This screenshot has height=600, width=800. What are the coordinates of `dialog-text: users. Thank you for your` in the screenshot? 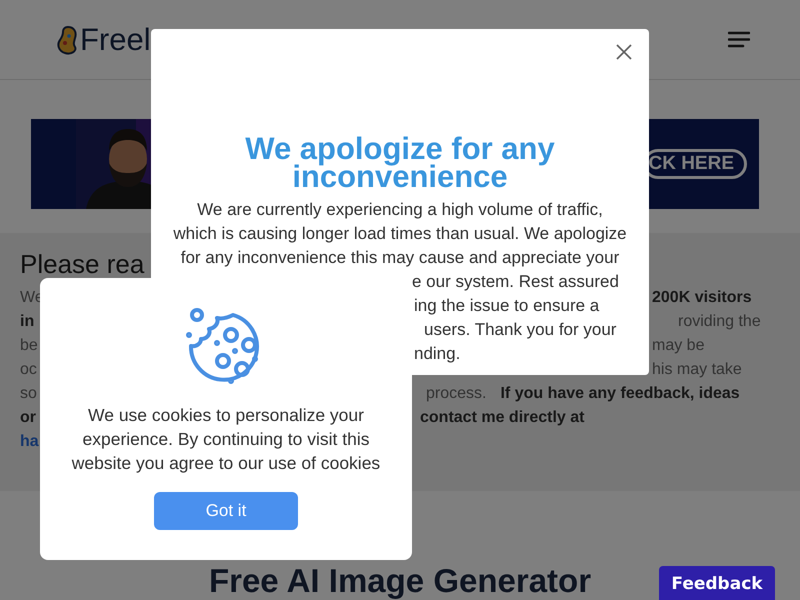 It's located at (520, 329).